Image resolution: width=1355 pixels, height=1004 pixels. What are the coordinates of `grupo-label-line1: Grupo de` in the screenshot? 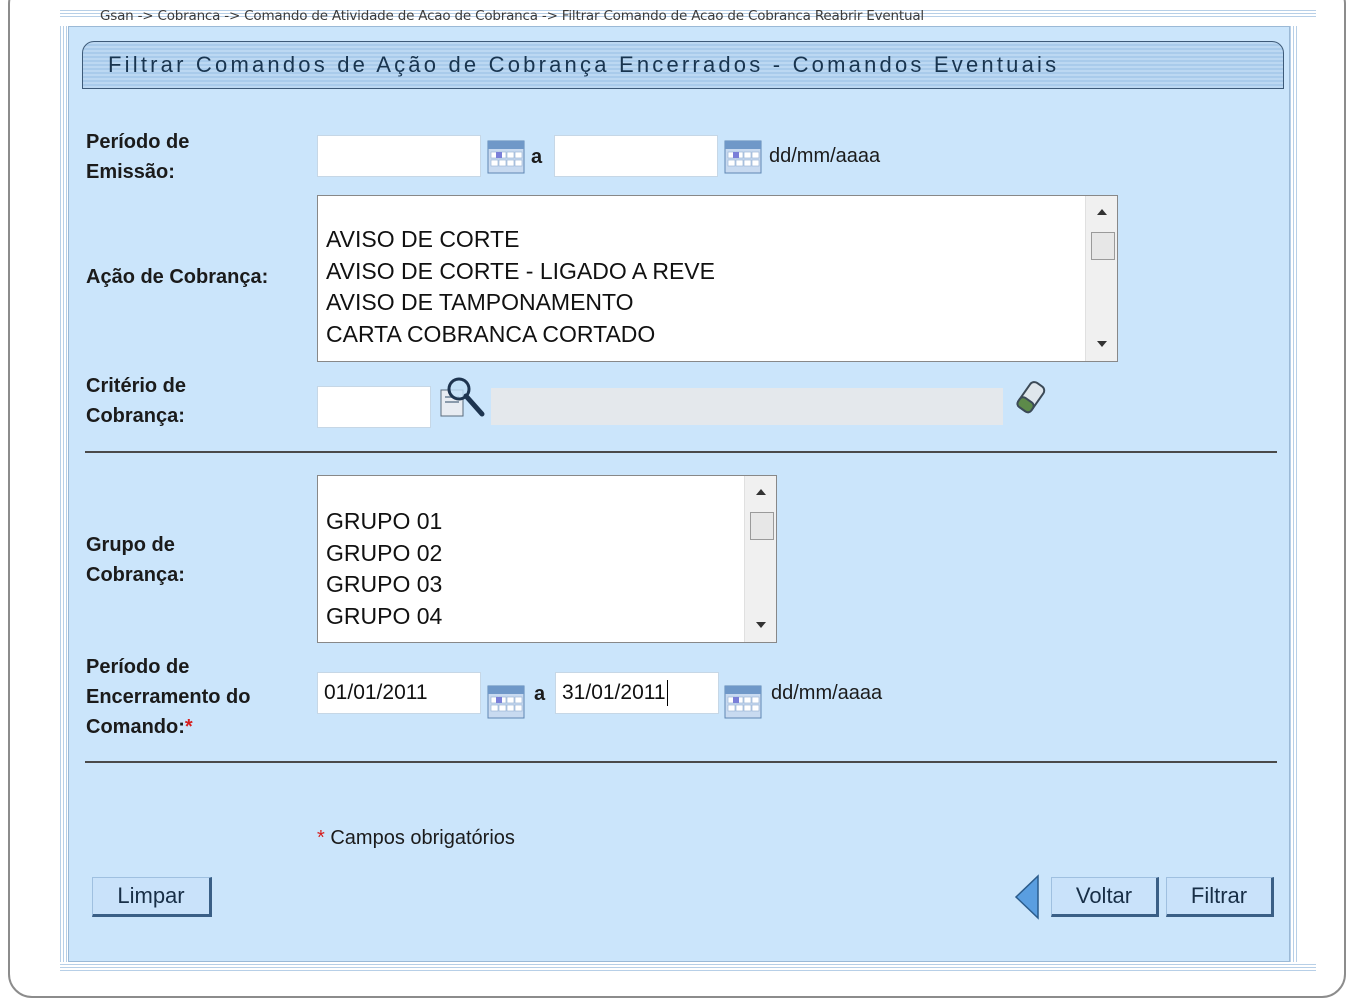 It's located at (130, 545).